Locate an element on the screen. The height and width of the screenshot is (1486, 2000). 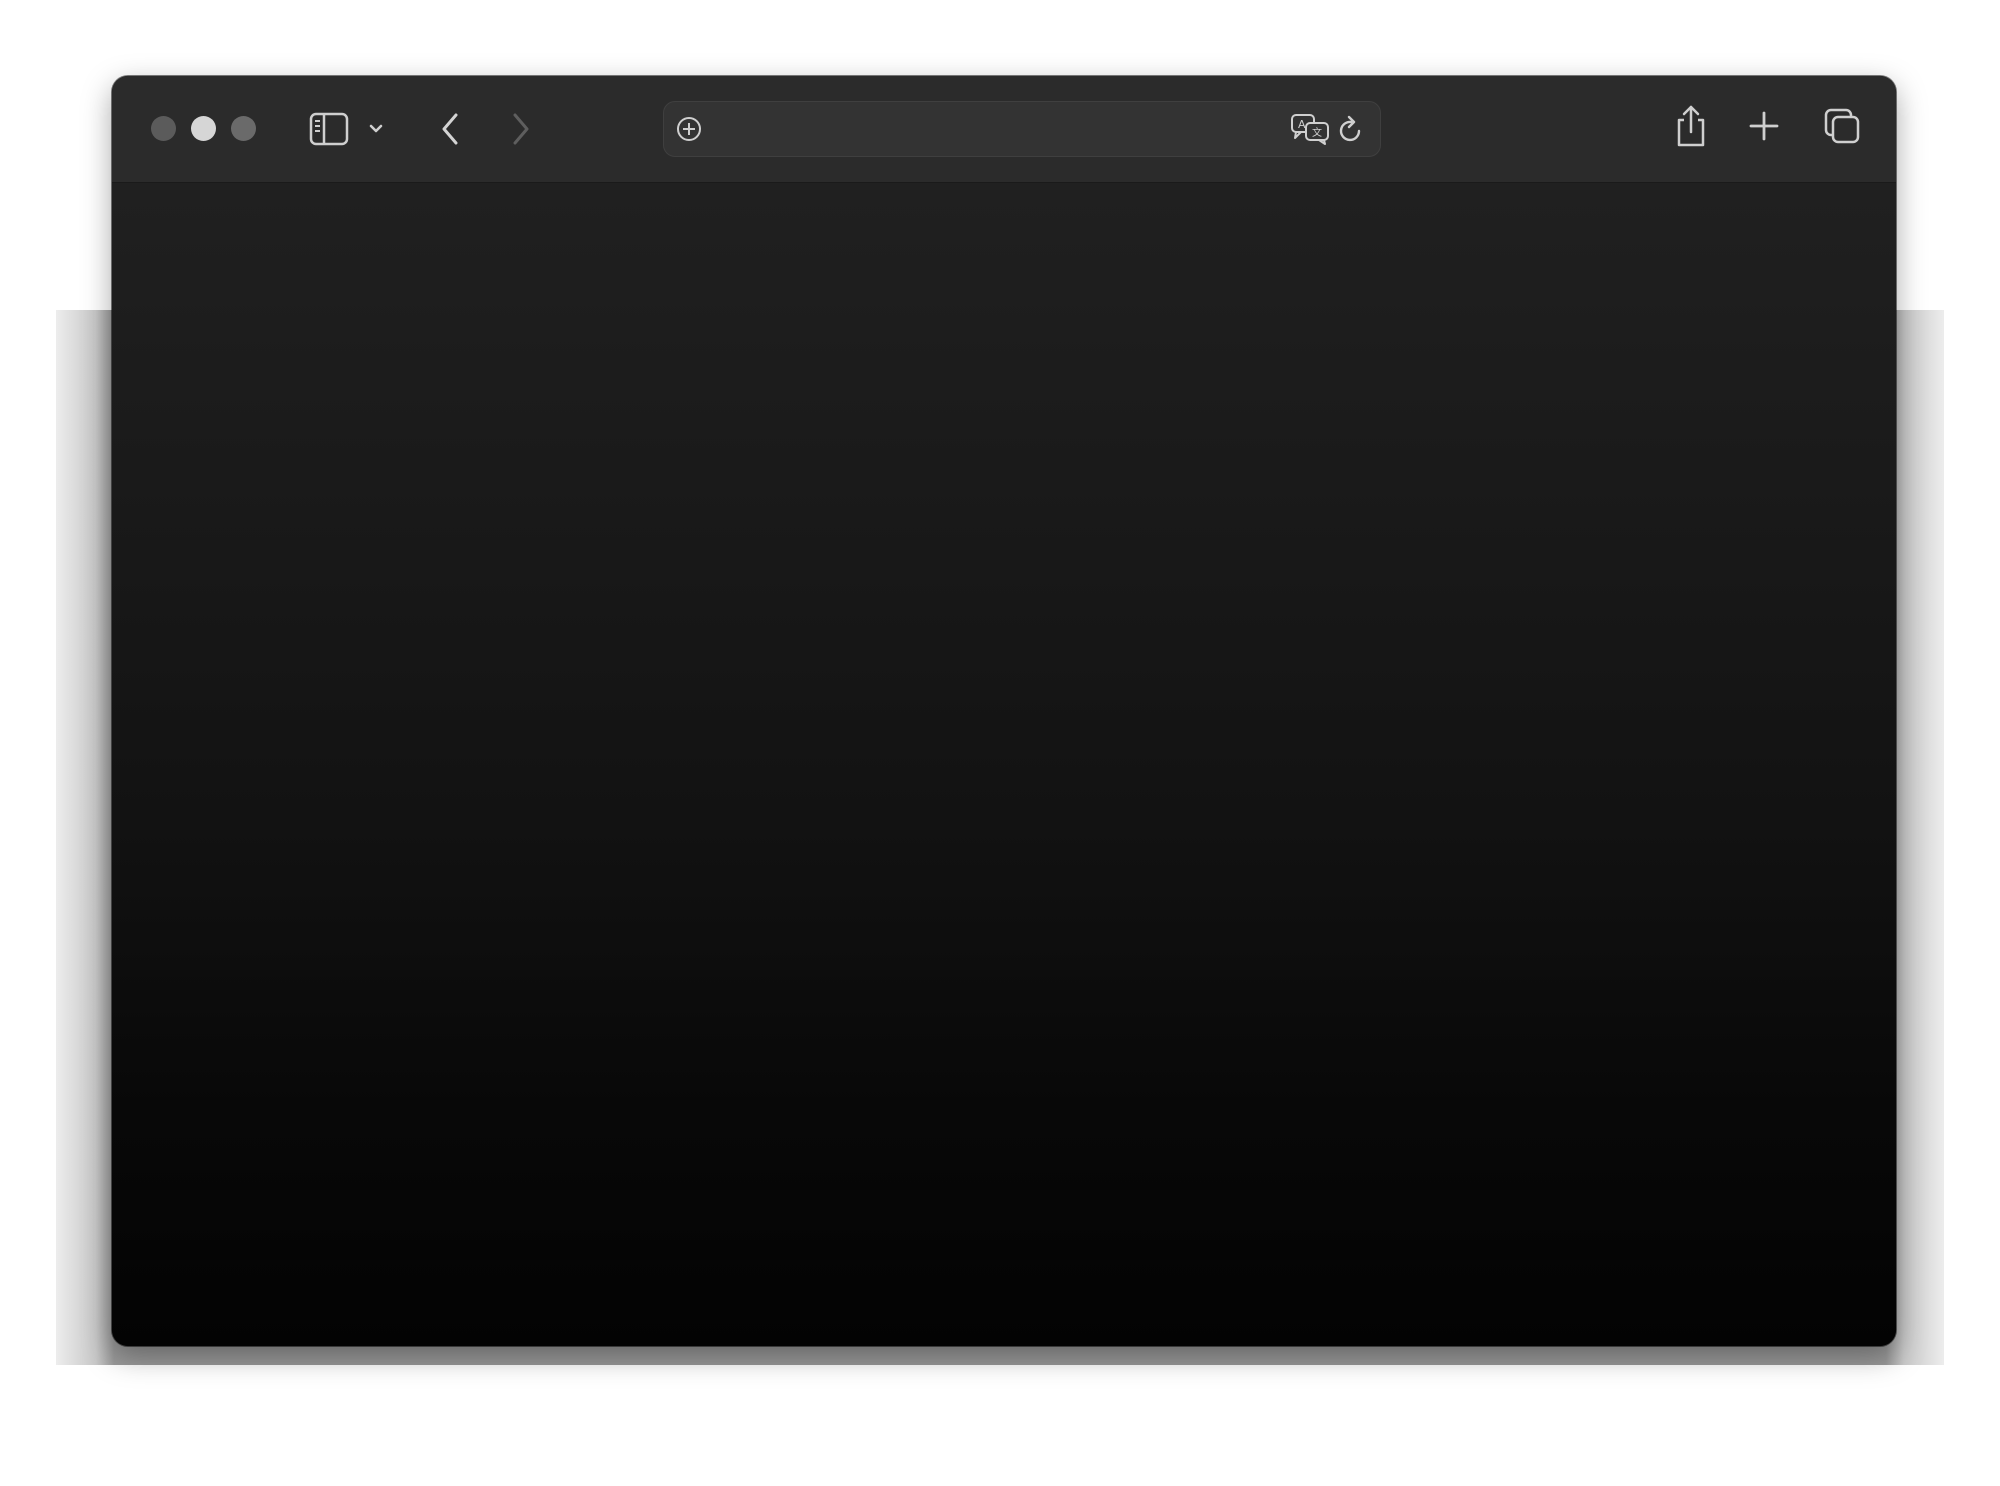
reload-icon is located at coordinates (1351, 129).